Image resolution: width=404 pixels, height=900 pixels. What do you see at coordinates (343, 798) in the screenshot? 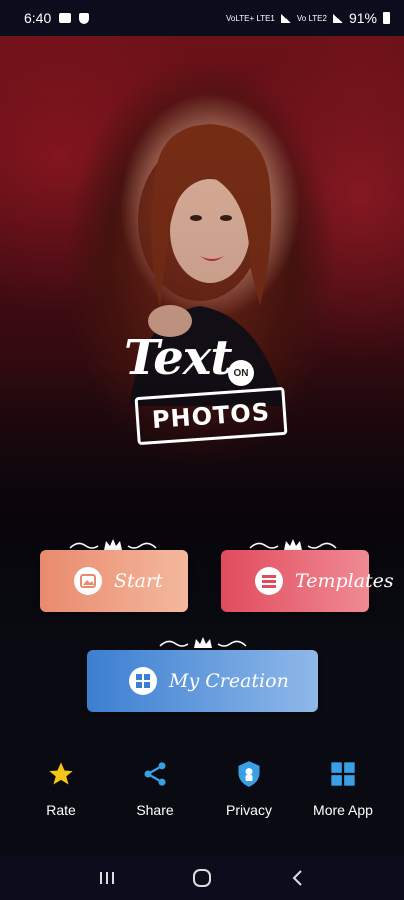
I see `more-app-action: More App` at bounding box center [343, 798].